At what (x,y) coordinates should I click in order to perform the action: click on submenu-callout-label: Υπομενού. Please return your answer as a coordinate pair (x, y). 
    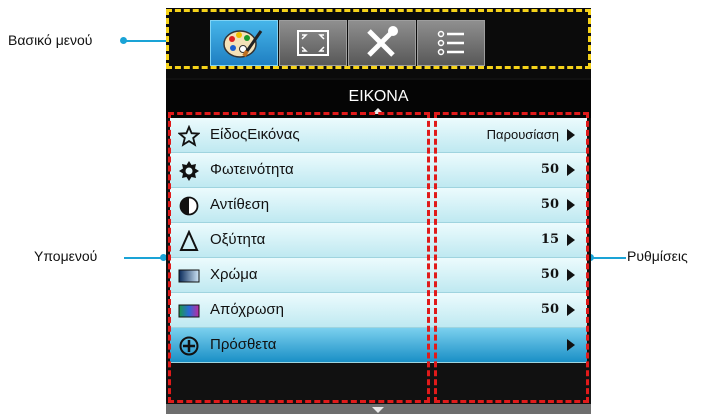
    Looking at the image, I should click on (66, 256).